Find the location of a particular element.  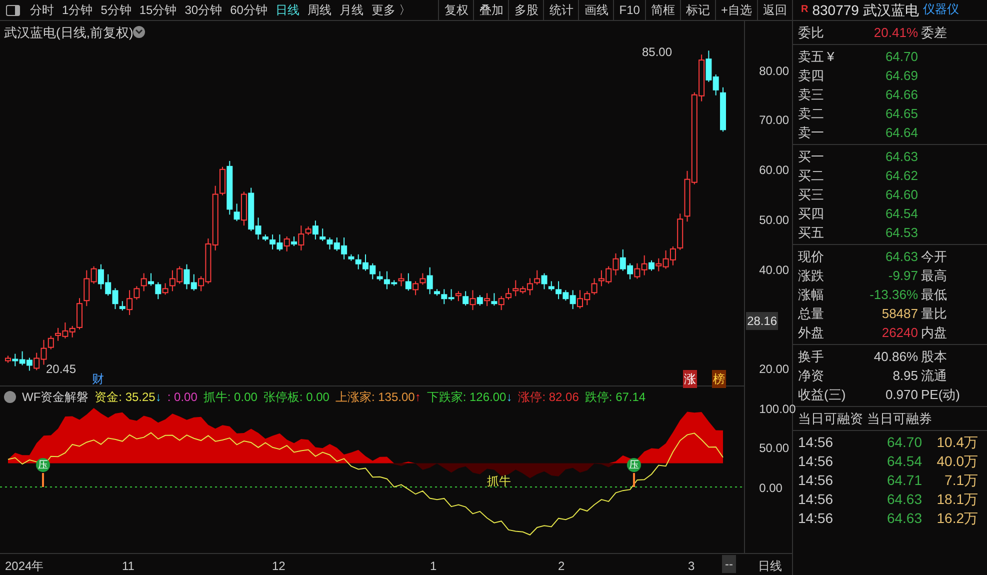

scroll-end-button: -- is located at coordinates (729, 564).